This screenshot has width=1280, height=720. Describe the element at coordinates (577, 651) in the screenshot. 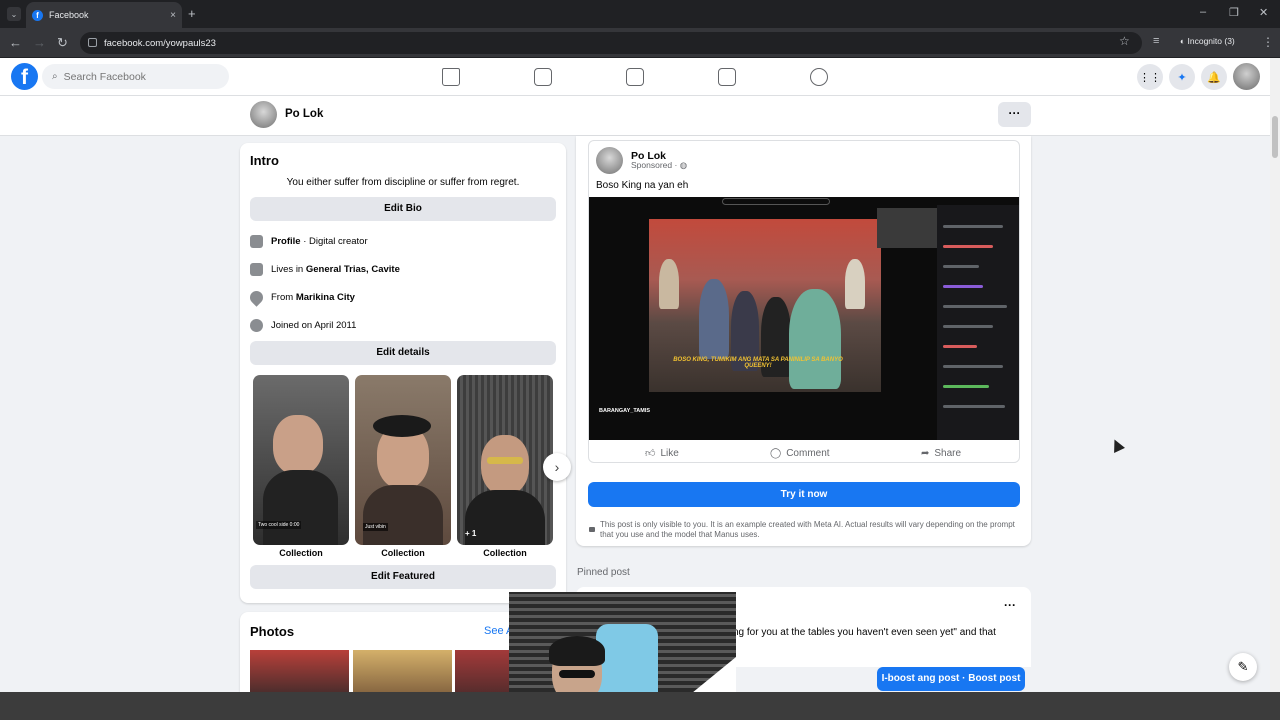

I see `streamer-hair` at that location.